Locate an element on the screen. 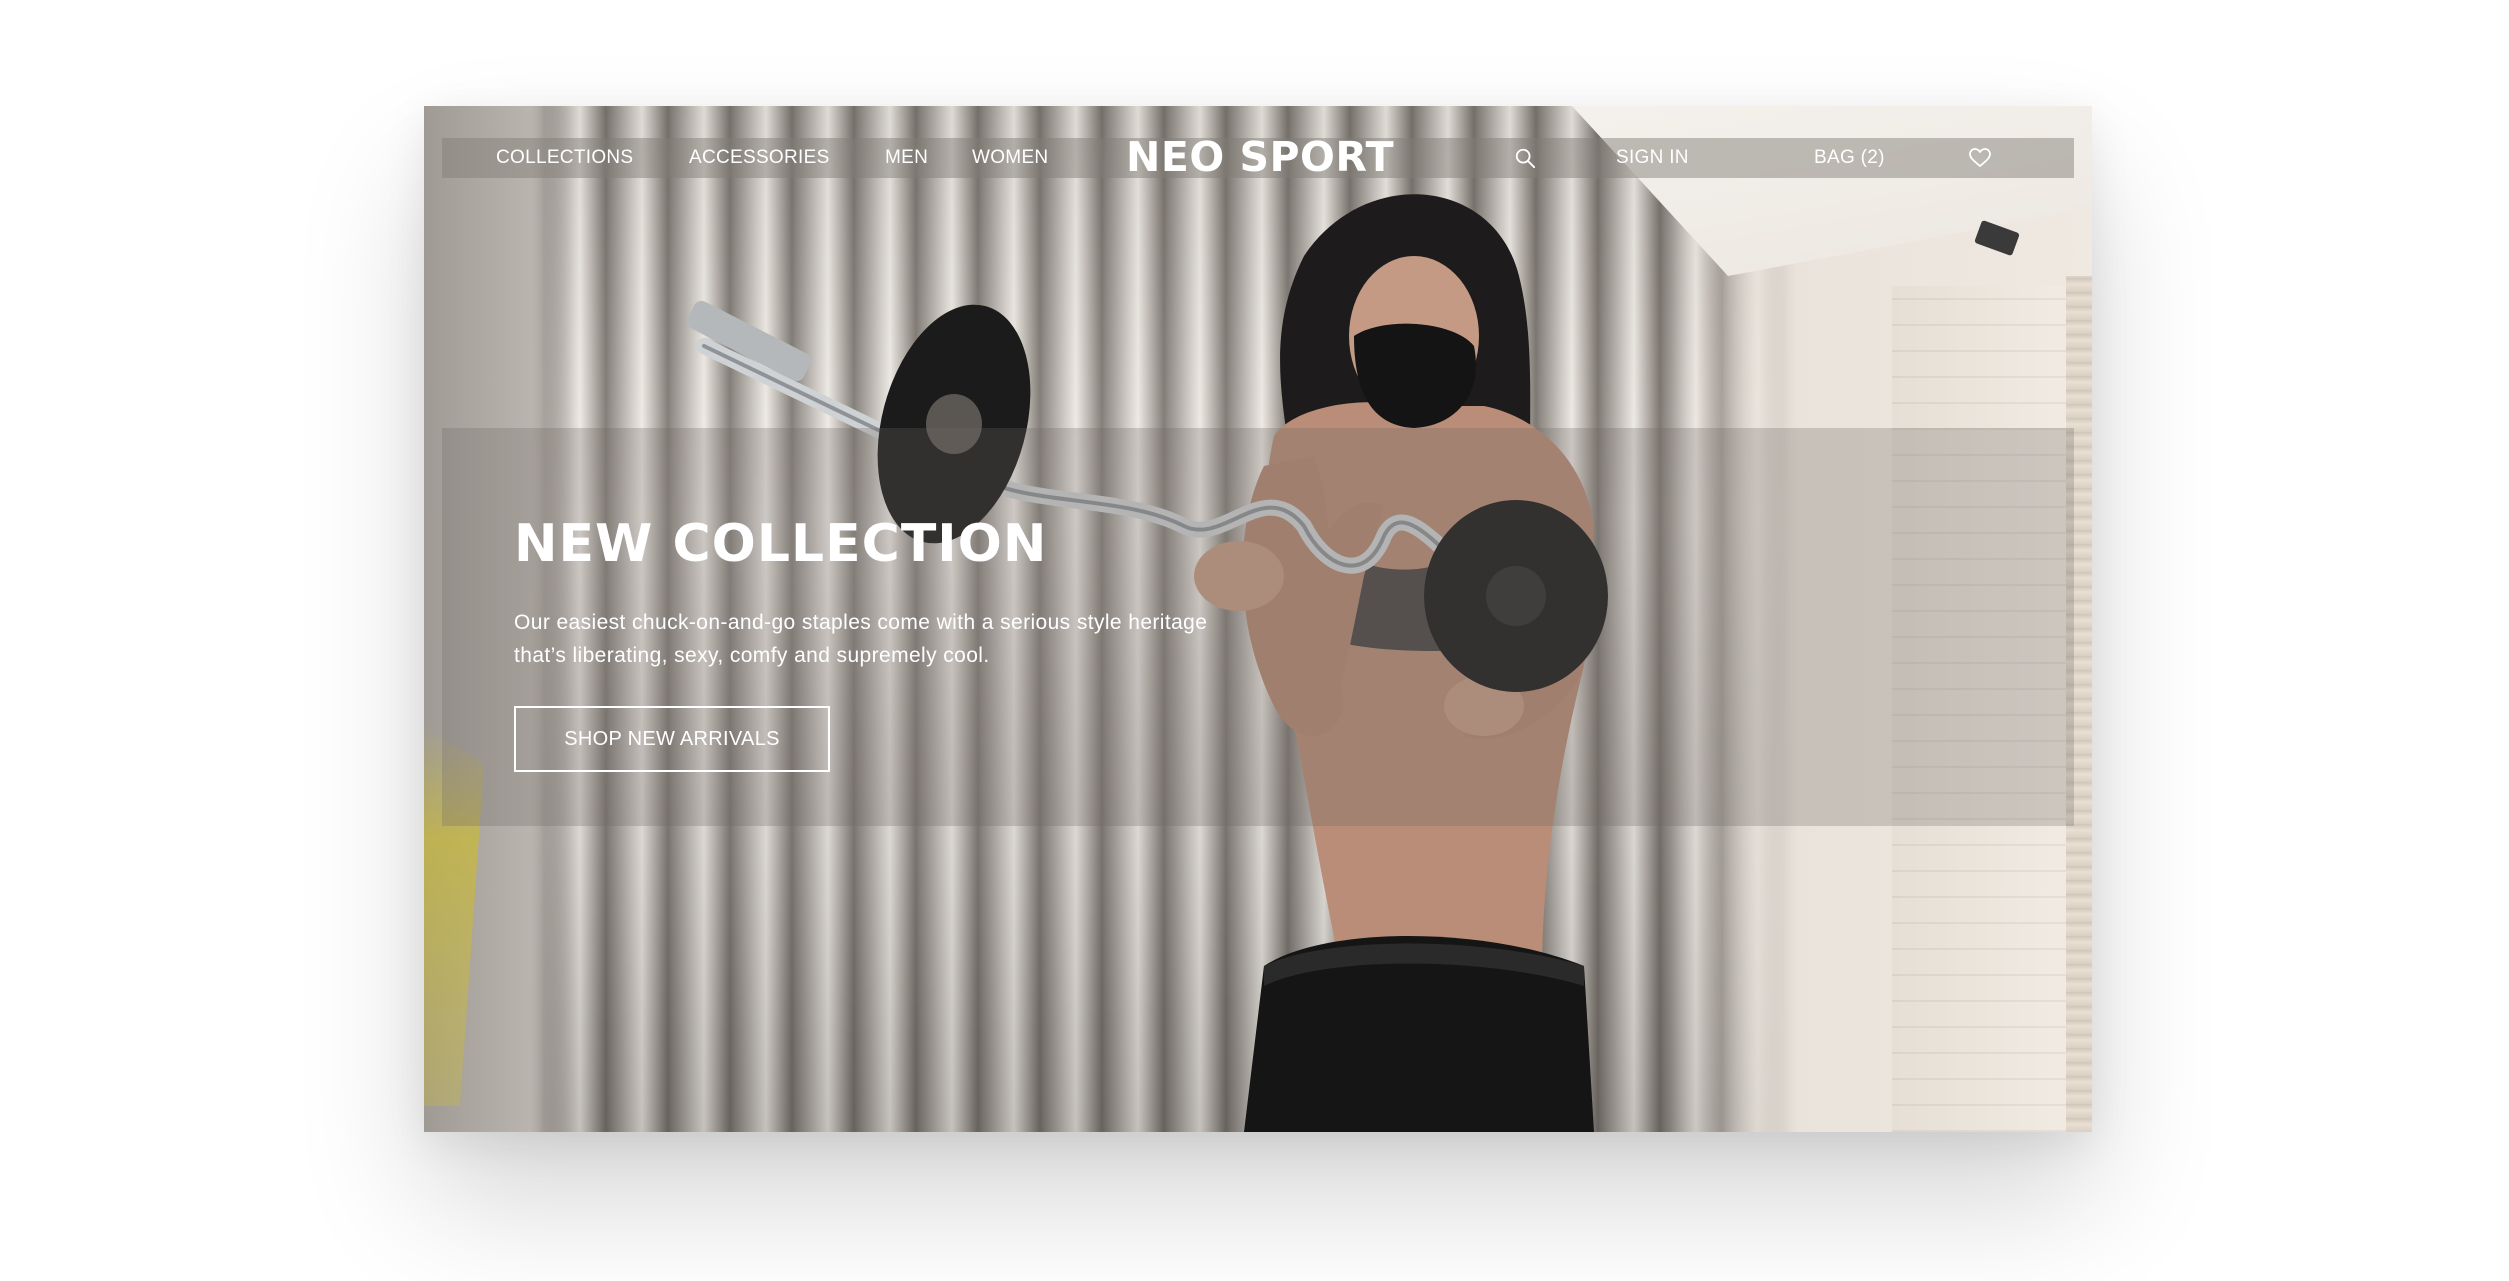 This screenshot has height=1281, width=2509. nav-link-men: MEN is located at coordinates (906, 158).